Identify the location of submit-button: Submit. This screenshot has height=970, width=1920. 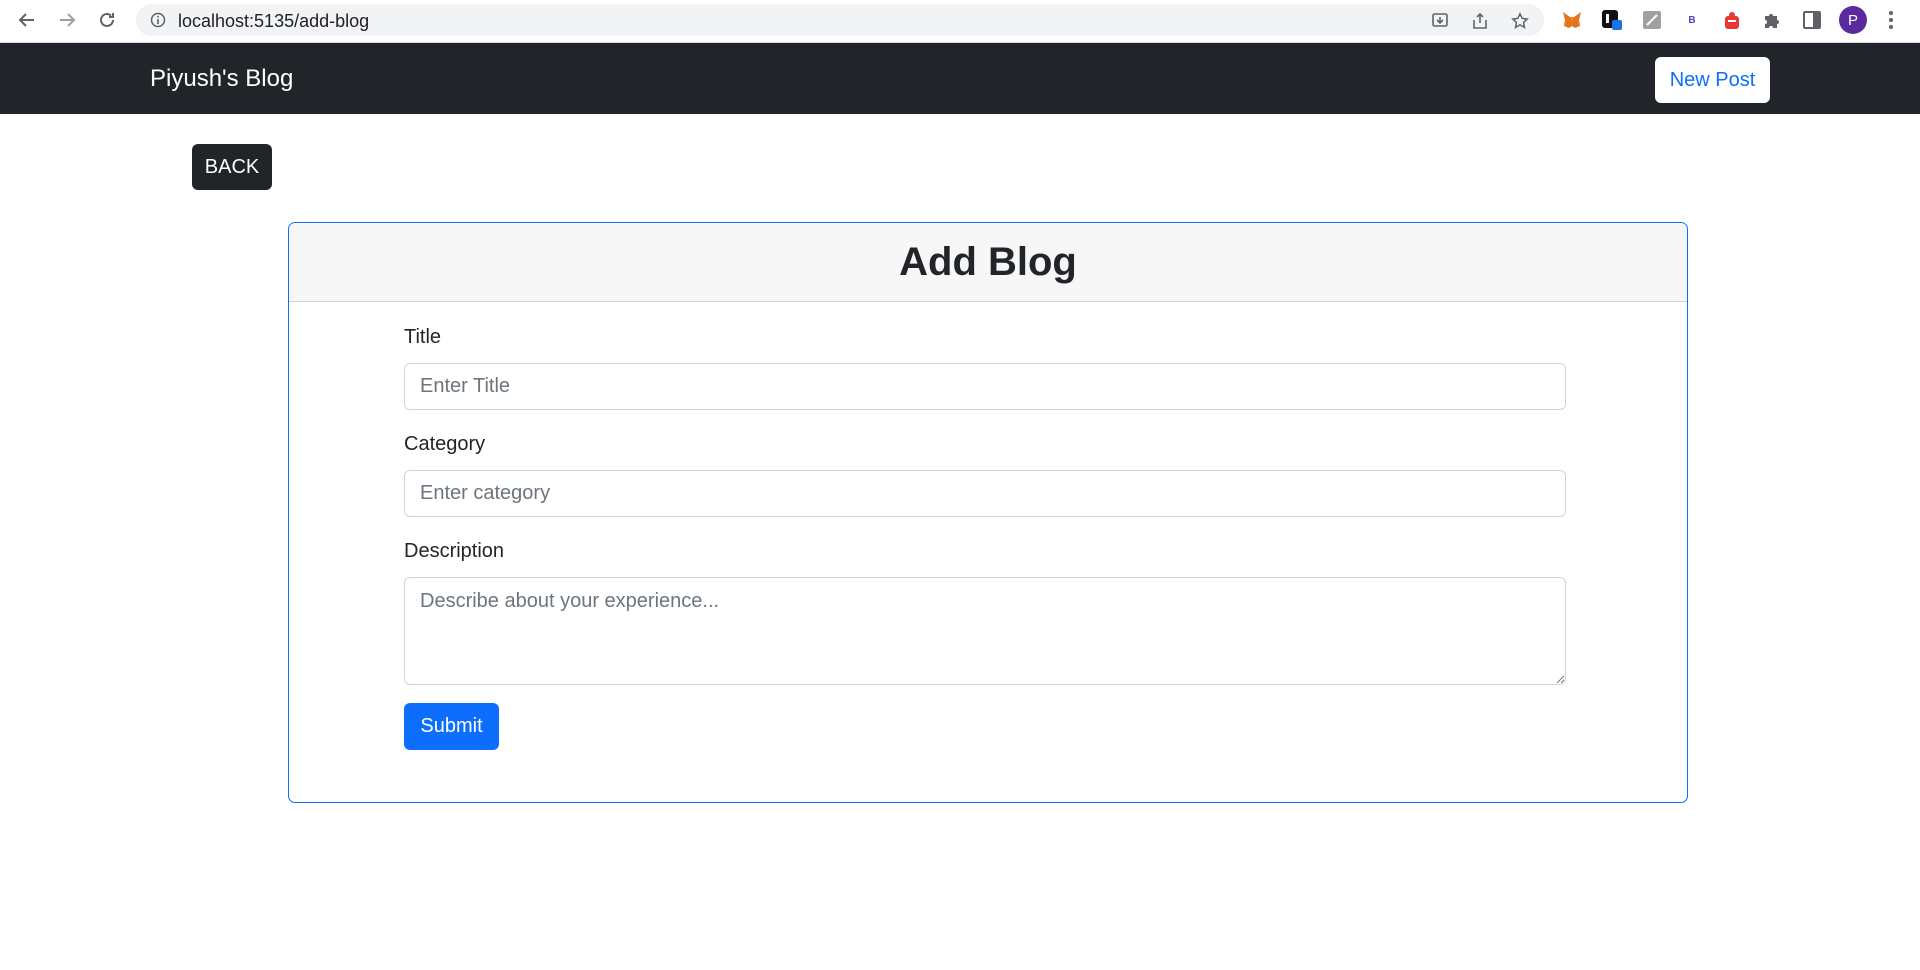
(451, 726).